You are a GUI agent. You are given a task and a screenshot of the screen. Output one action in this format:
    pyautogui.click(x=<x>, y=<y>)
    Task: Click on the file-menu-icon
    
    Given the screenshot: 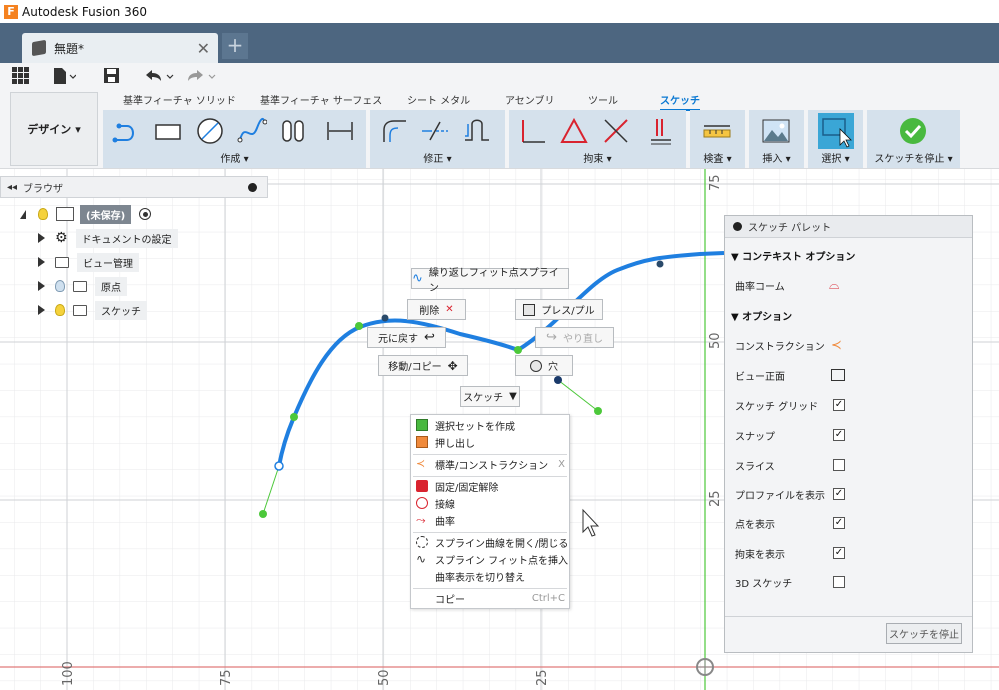 What is the action you would take?
    pyautogui.click(x=64, y=76)
    